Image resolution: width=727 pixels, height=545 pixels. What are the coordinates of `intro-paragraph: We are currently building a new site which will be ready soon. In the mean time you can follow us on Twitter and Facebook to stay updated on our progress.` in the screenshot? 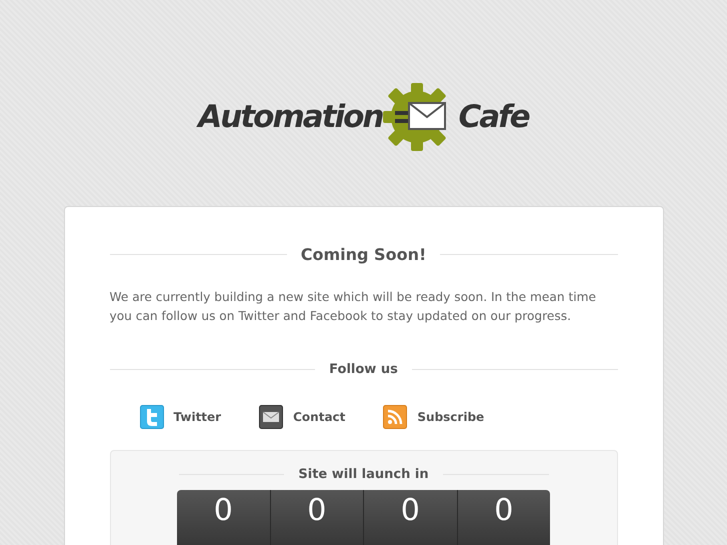 It's located at (354, 307).